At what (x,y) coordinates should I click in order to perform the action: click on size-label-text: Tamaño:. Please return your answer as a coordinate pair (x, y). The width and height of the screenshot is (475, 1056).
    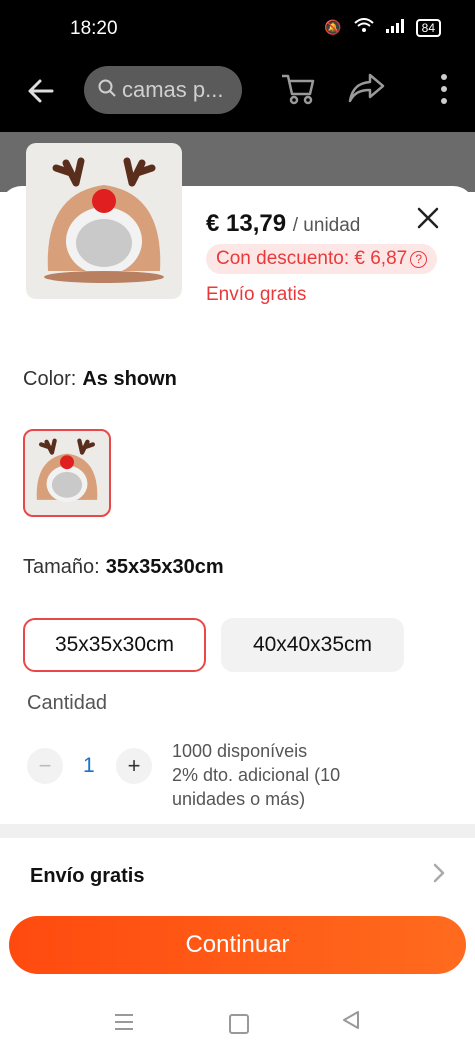
    Looking at the image, I should click on (61, 567).